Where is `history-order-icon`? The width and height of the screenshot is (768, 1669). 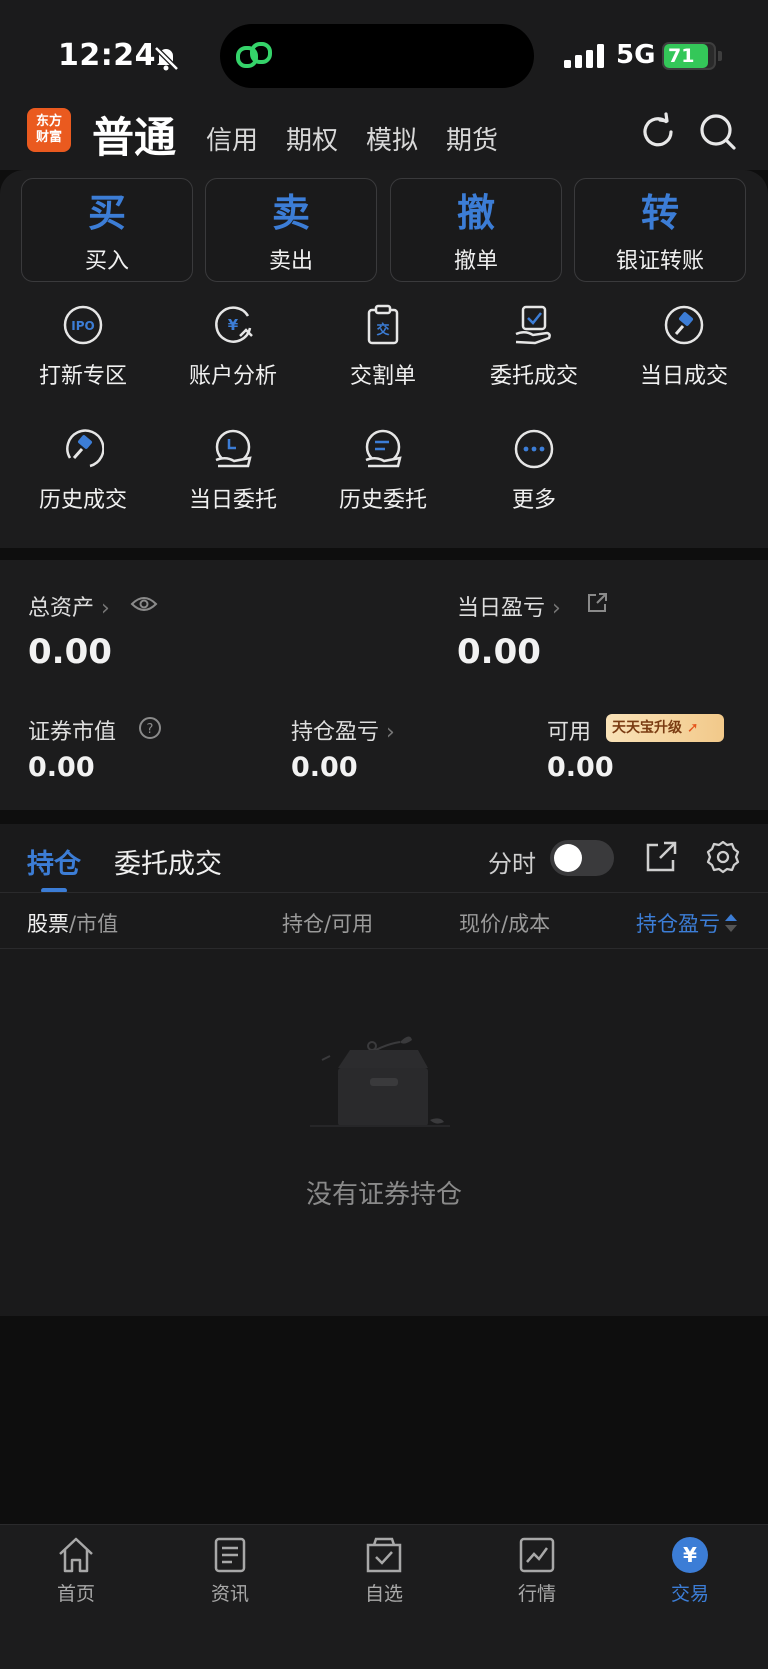
history-order-icon is located at coordinates (383, 448).